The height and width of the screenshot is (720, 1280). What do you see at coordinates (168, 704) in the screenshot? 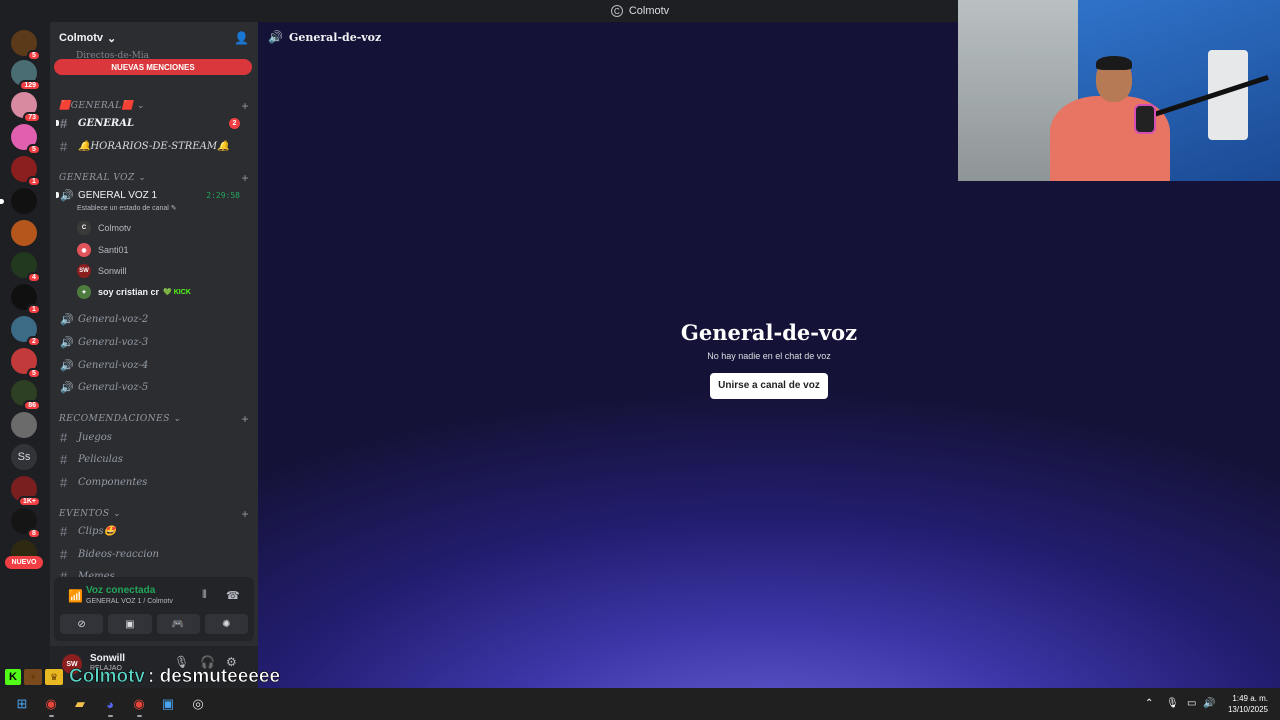
I see `window-app-icon: ▣` at bounding box center [168, 704].